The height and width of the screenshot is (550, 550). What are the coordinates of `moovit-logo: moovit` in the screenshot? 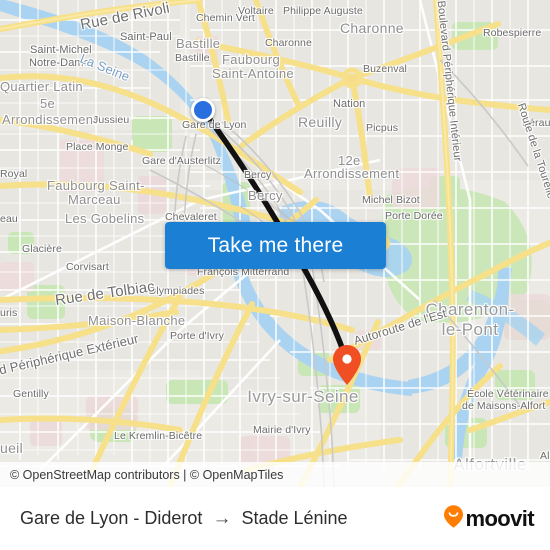 It's located at (489, 518).